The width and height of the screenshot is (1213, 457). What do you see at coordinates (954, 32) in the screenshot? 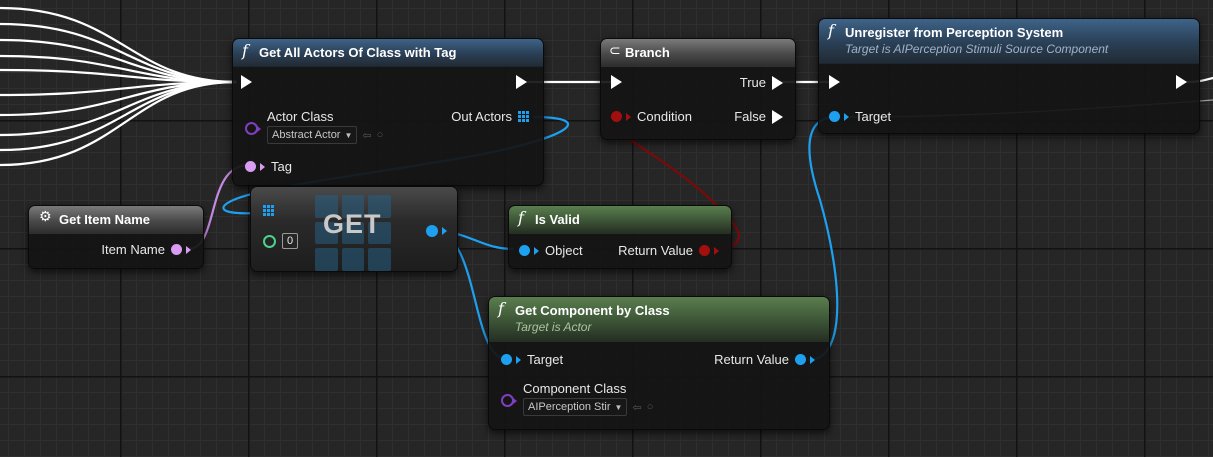
I see `node-title: Unregister from Perception System` at bounding box center [954, 32].